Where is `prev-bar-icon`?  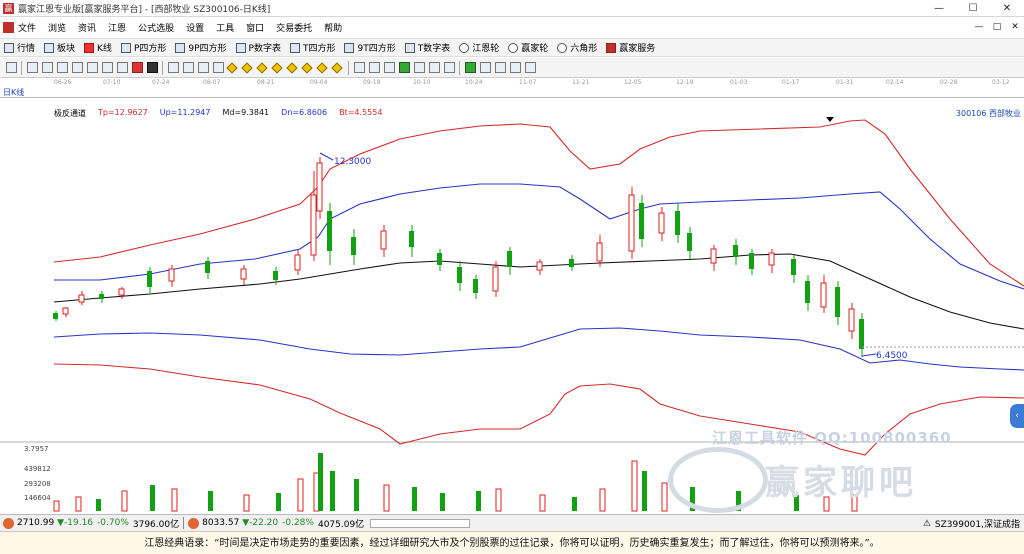
prev-bar-icon is located at coordinates (188, 67).